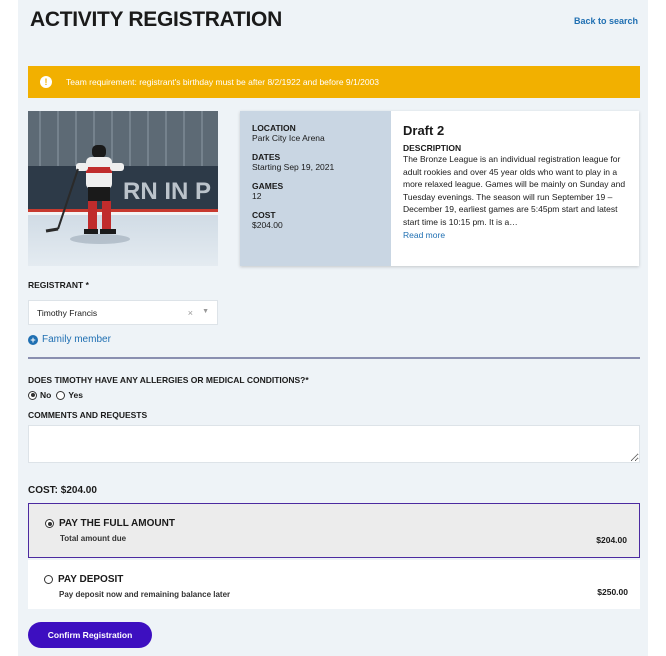 The image size is (666, 656). I want to click on read-more-link: Read more, so click(515, 235).